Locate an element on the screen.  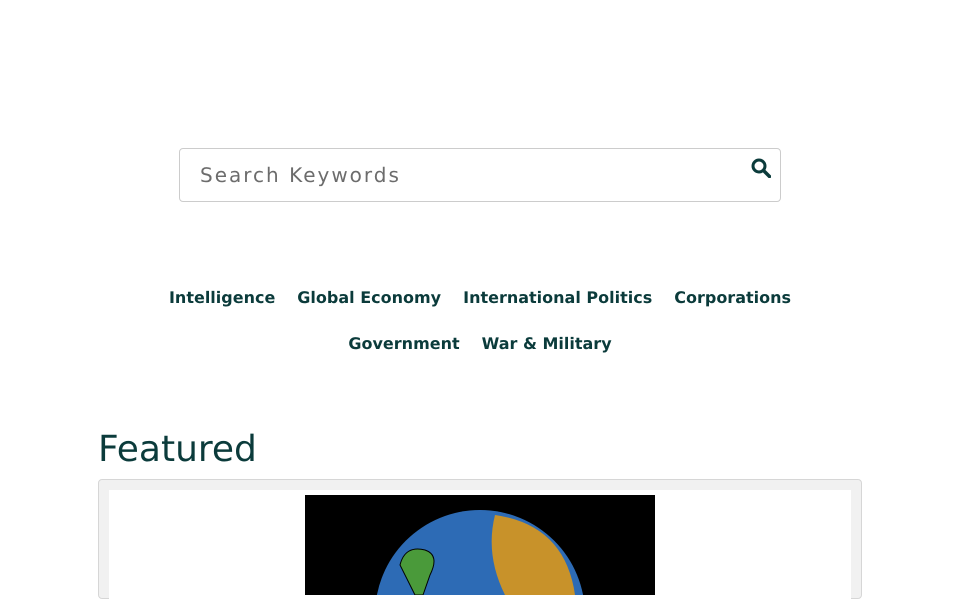
search-button is located at coordinates (761, 168).